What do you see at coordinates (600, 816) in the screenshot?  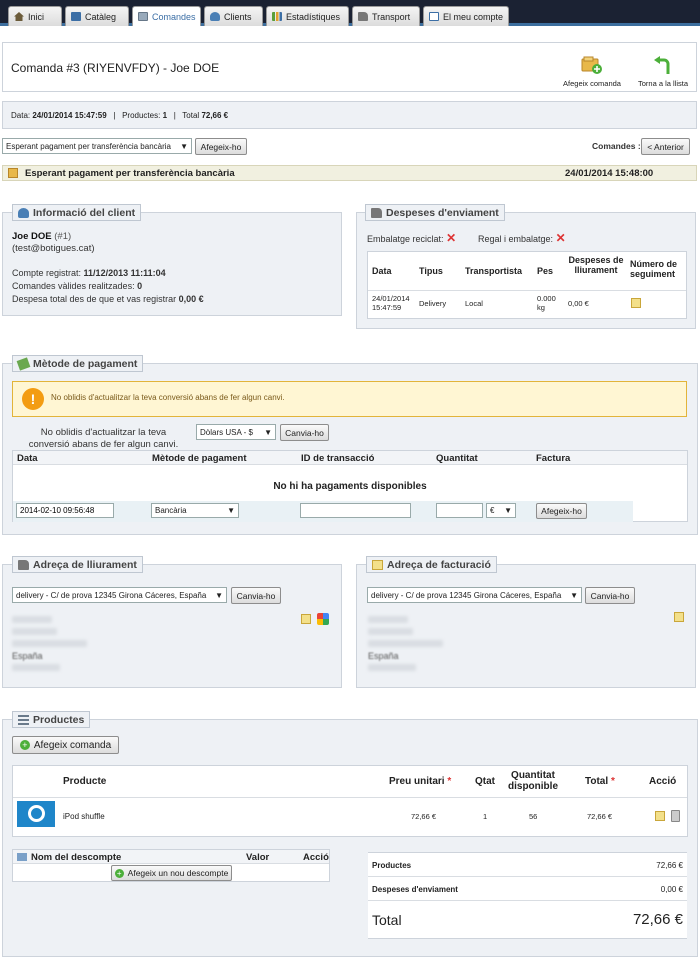 I see `product-total: 72,66 €` at bounding box center [600, 816].